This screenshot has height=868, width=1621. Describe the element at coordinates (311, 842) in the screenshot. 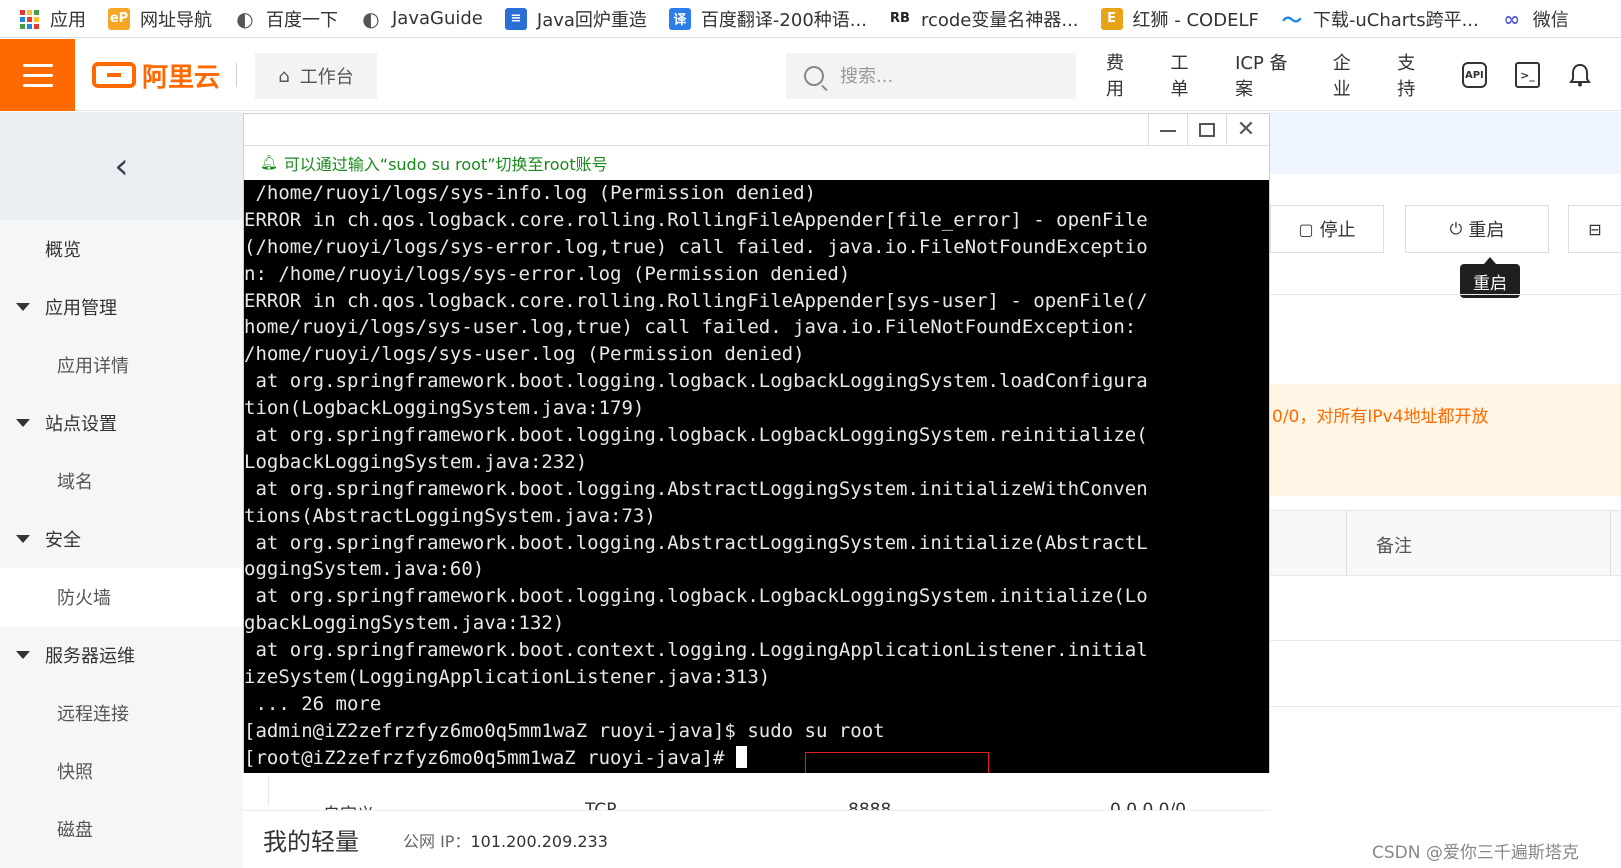

I see `footer-title: 我的轻量` at that location.